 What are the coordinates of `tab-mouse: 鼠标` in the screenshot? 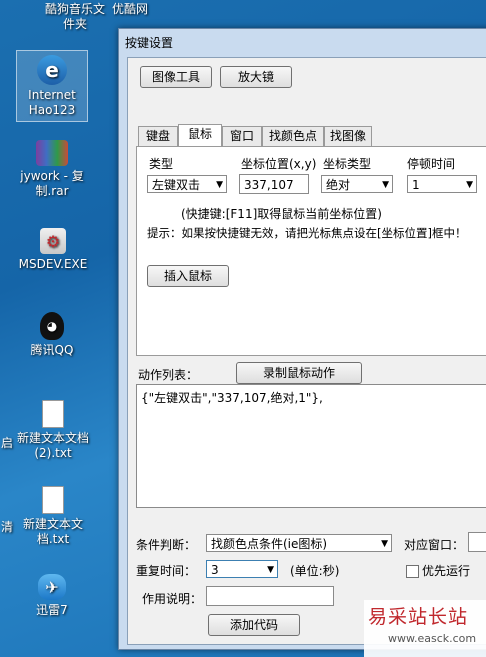 It's located at (200, 135).